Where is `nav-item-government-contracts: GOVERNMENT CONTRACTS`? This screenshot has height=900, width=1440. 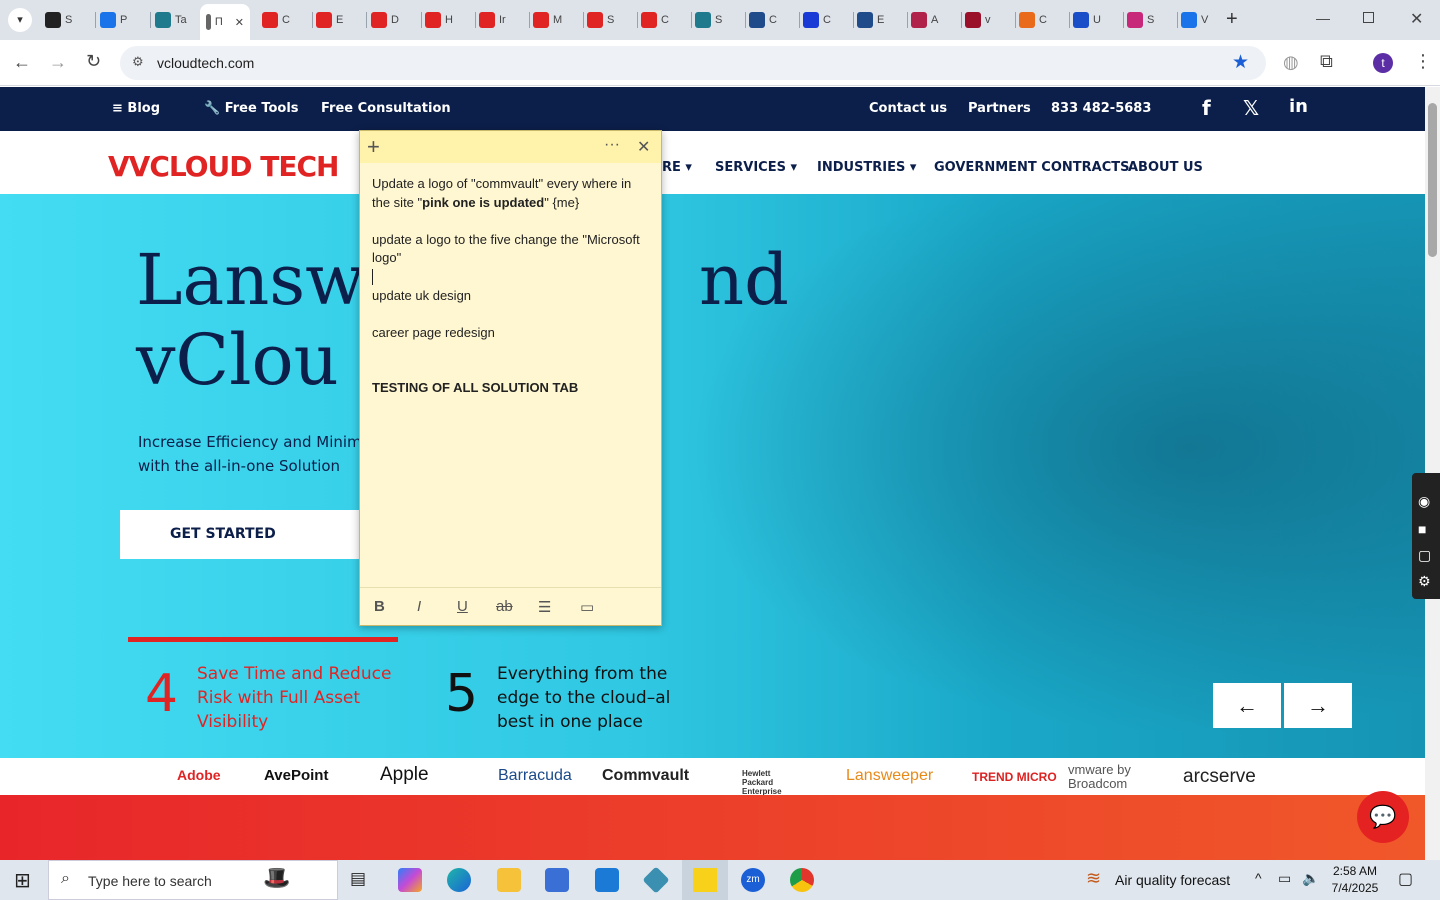 nav-item-government-contracts: GOVERNMENT CONTRACTS is located at coordinates (1031, 167).